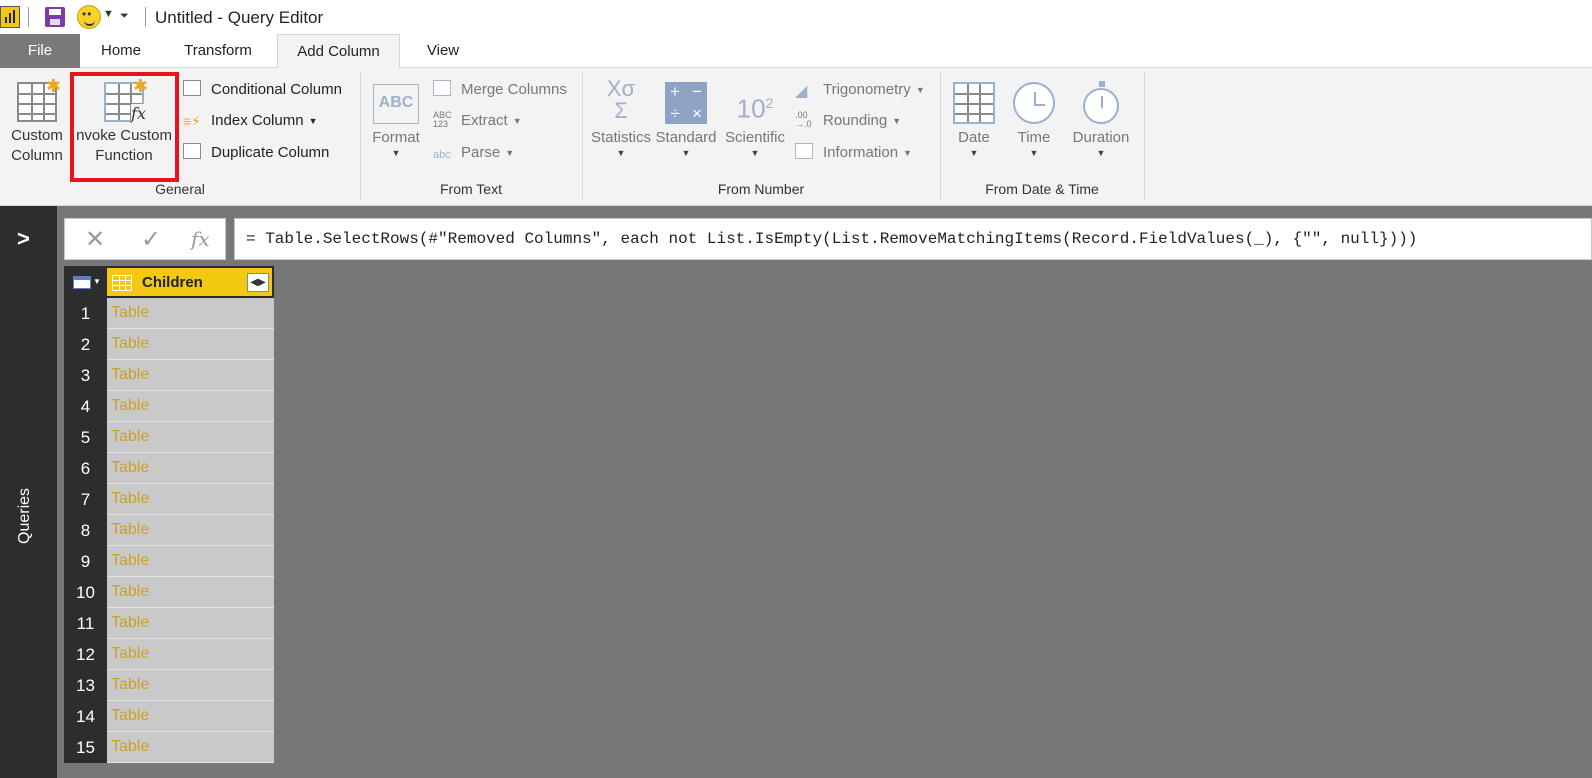  Describe the element at coordinates (1034, 116) in the screenshot. I see `time-button: Time ▼` at that location.